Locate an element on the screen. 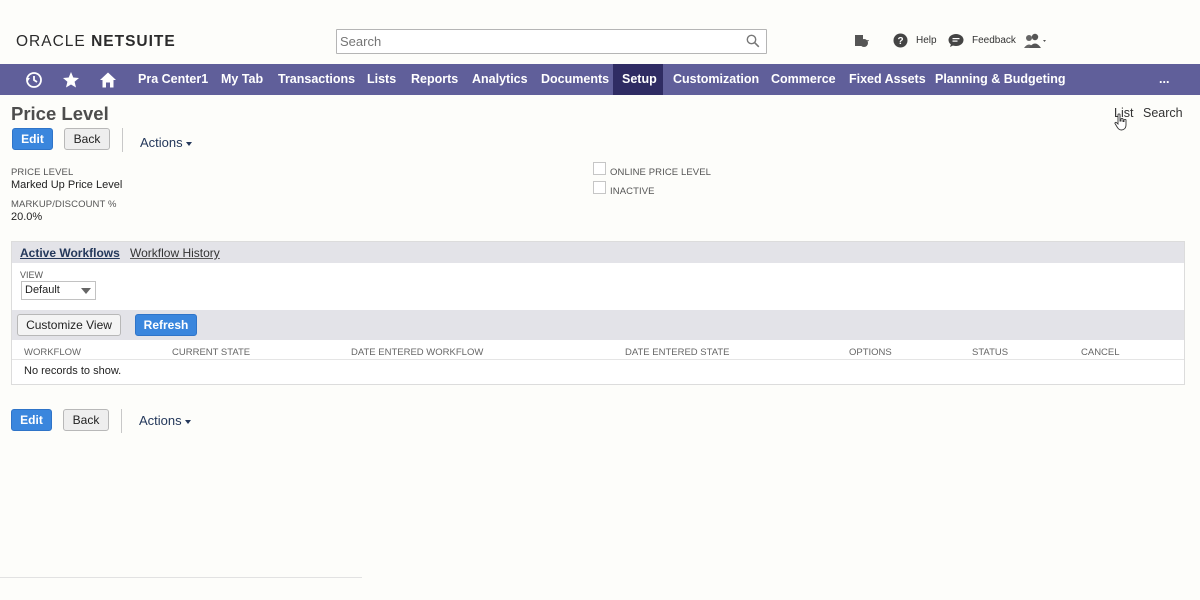  nav-reports: Reports is located at coordinates (434, 79).